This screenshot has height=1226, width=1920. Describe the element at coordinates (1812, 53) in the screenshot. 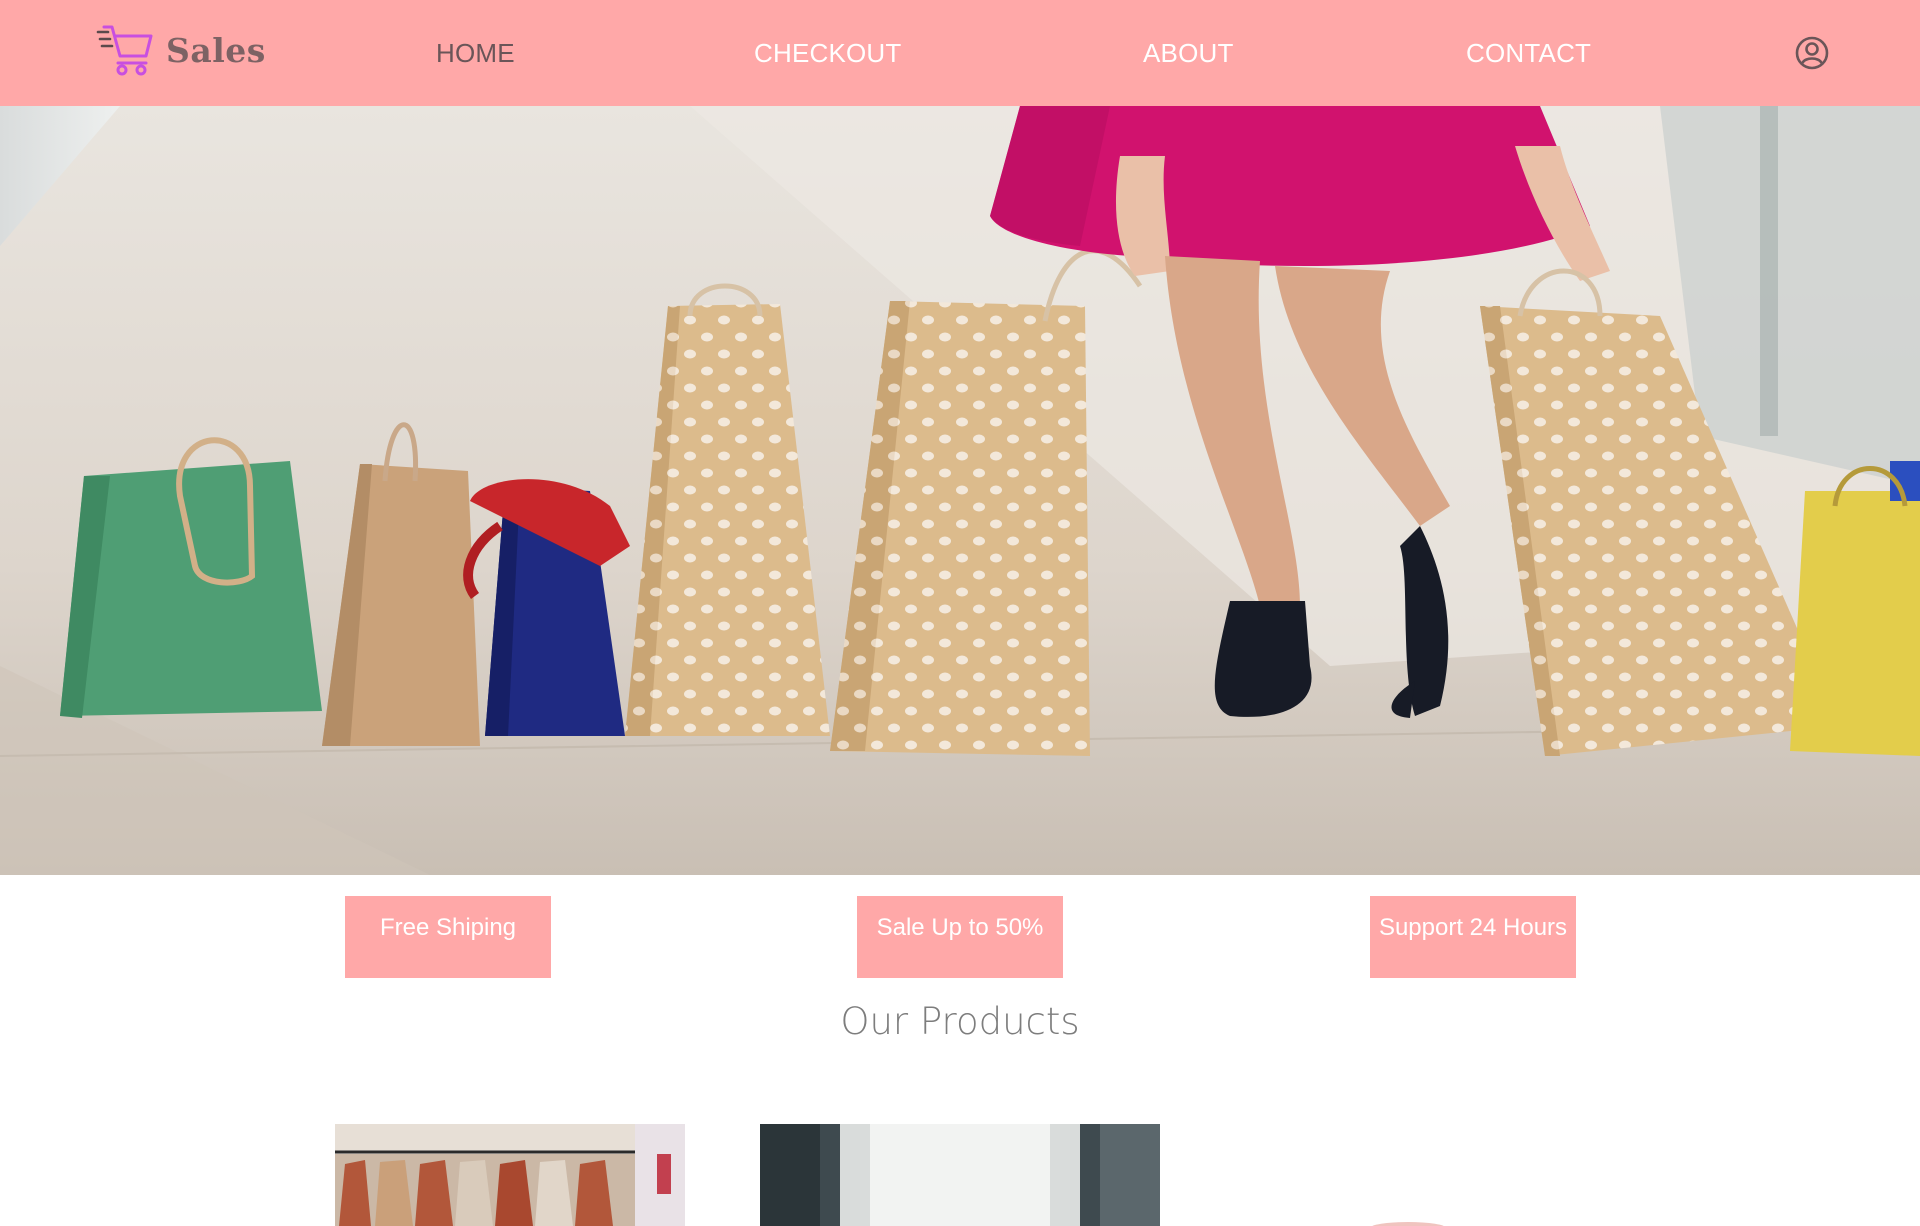

I see `user-circle-icon` at that location.